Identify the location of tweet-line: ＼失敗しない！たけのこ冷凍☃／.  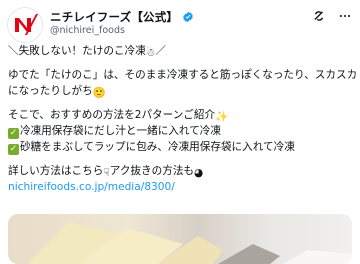
(87, 52).